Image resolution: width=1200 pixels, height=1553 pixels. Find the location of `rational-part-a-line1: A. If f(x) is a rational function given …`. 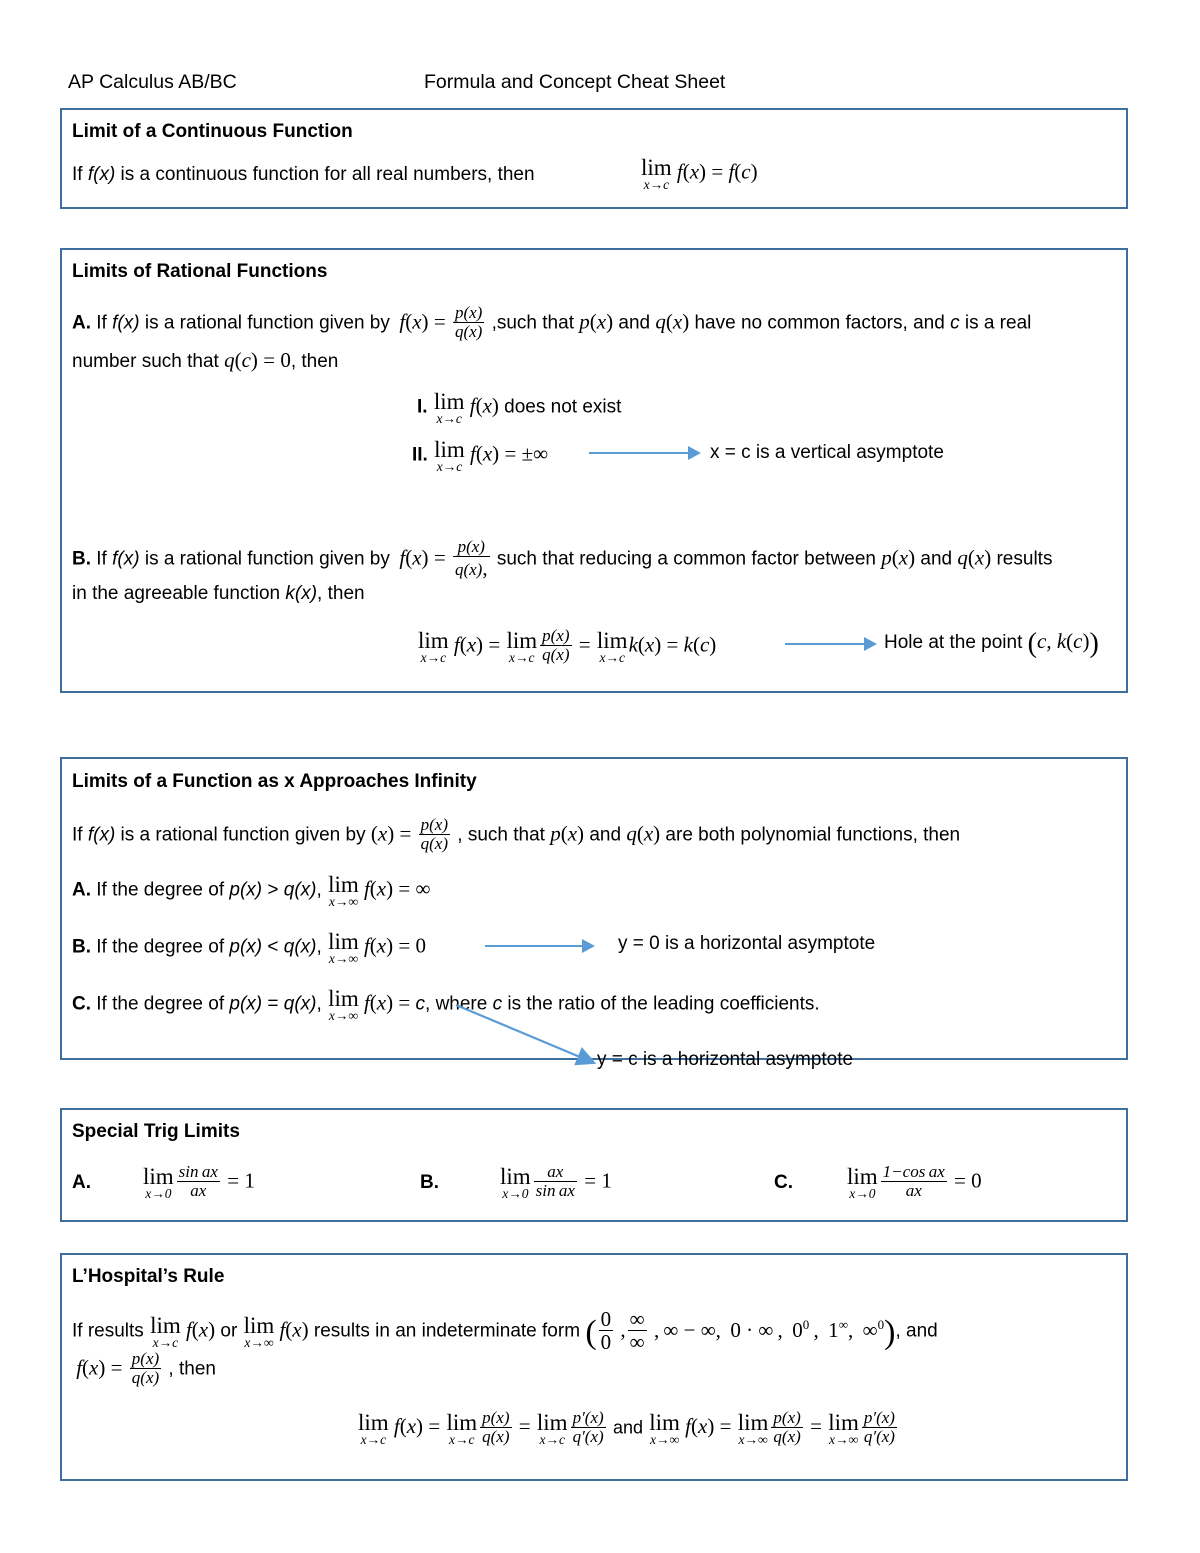

rational-part-a-line1: A. If f(x) is a rational function given … is located at coordinates (552, 322).